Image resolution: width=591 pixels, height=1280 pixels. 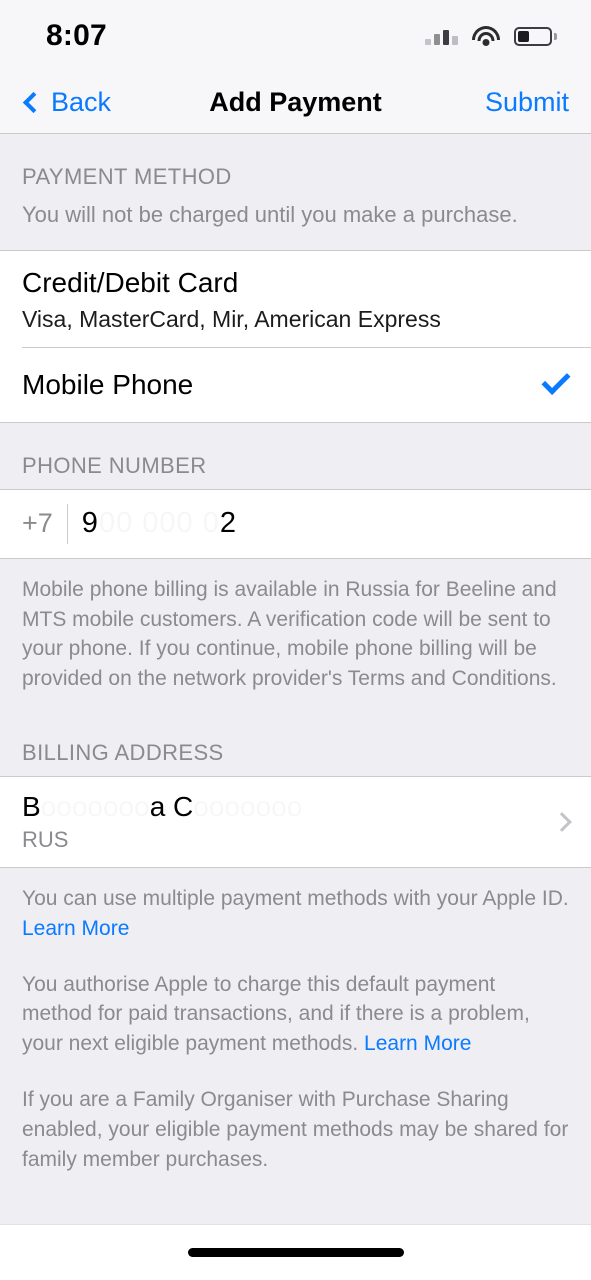 What do you see at coordinates (231, 318) in the screenshot?
I see `payment-option-subtitle: Visa, MasterCard, Mir, American Express` at bounding box center [231, 318].